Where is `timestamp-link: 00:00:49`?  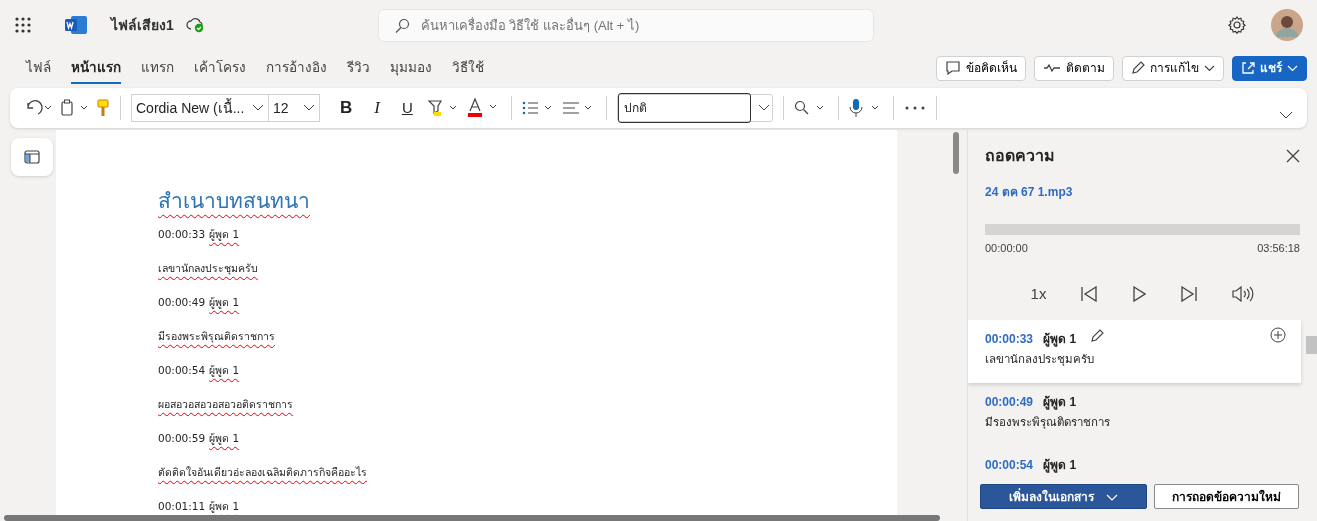 timestamp-link: 00:00:49 is located at coordinates (1009, 402).